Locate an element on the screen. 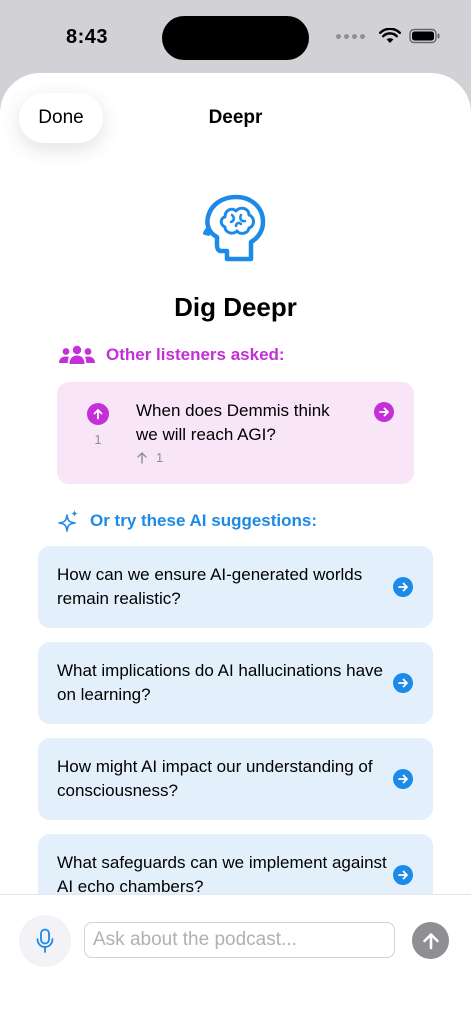 This screenshot has width=471, height=1024. status-icons is located at coordinates (388, 36).